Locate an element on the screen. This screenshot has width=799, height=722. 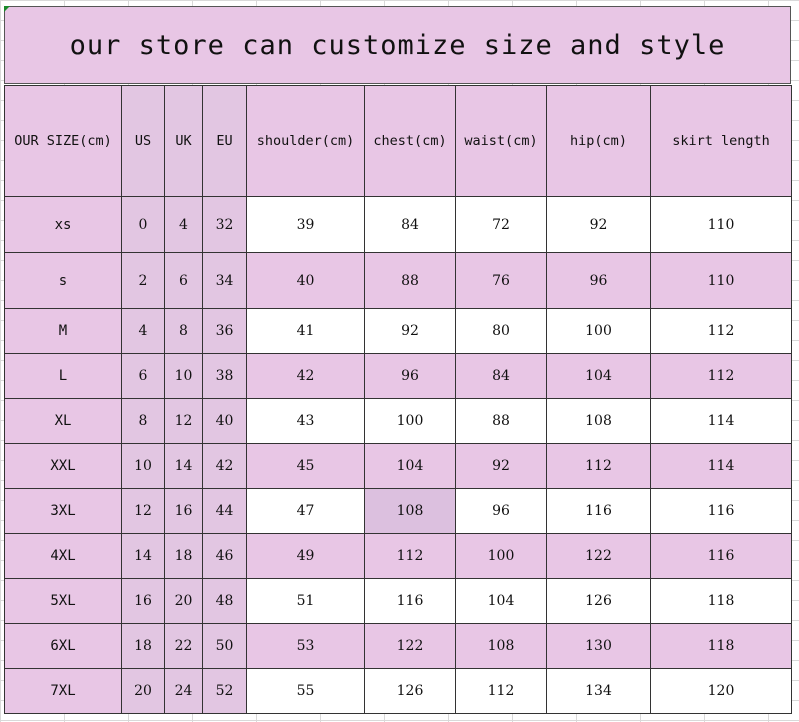
cell-hip: 116 is located at coordinates (598, 511).